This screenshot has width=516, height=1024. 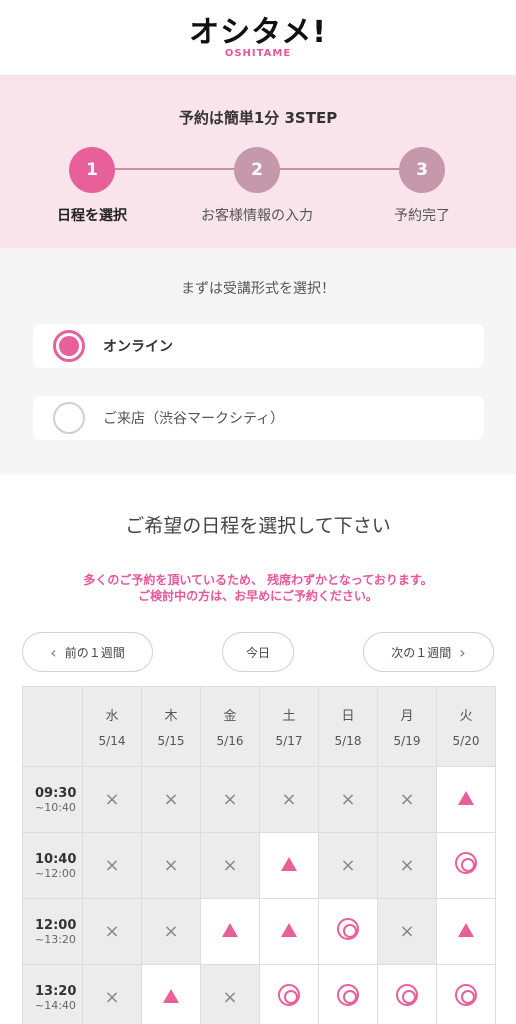 What do you see at coordinates (462, 652) in the screenshot?
I see `chevron-right-icon: ›` at bounding box center [462, 652].